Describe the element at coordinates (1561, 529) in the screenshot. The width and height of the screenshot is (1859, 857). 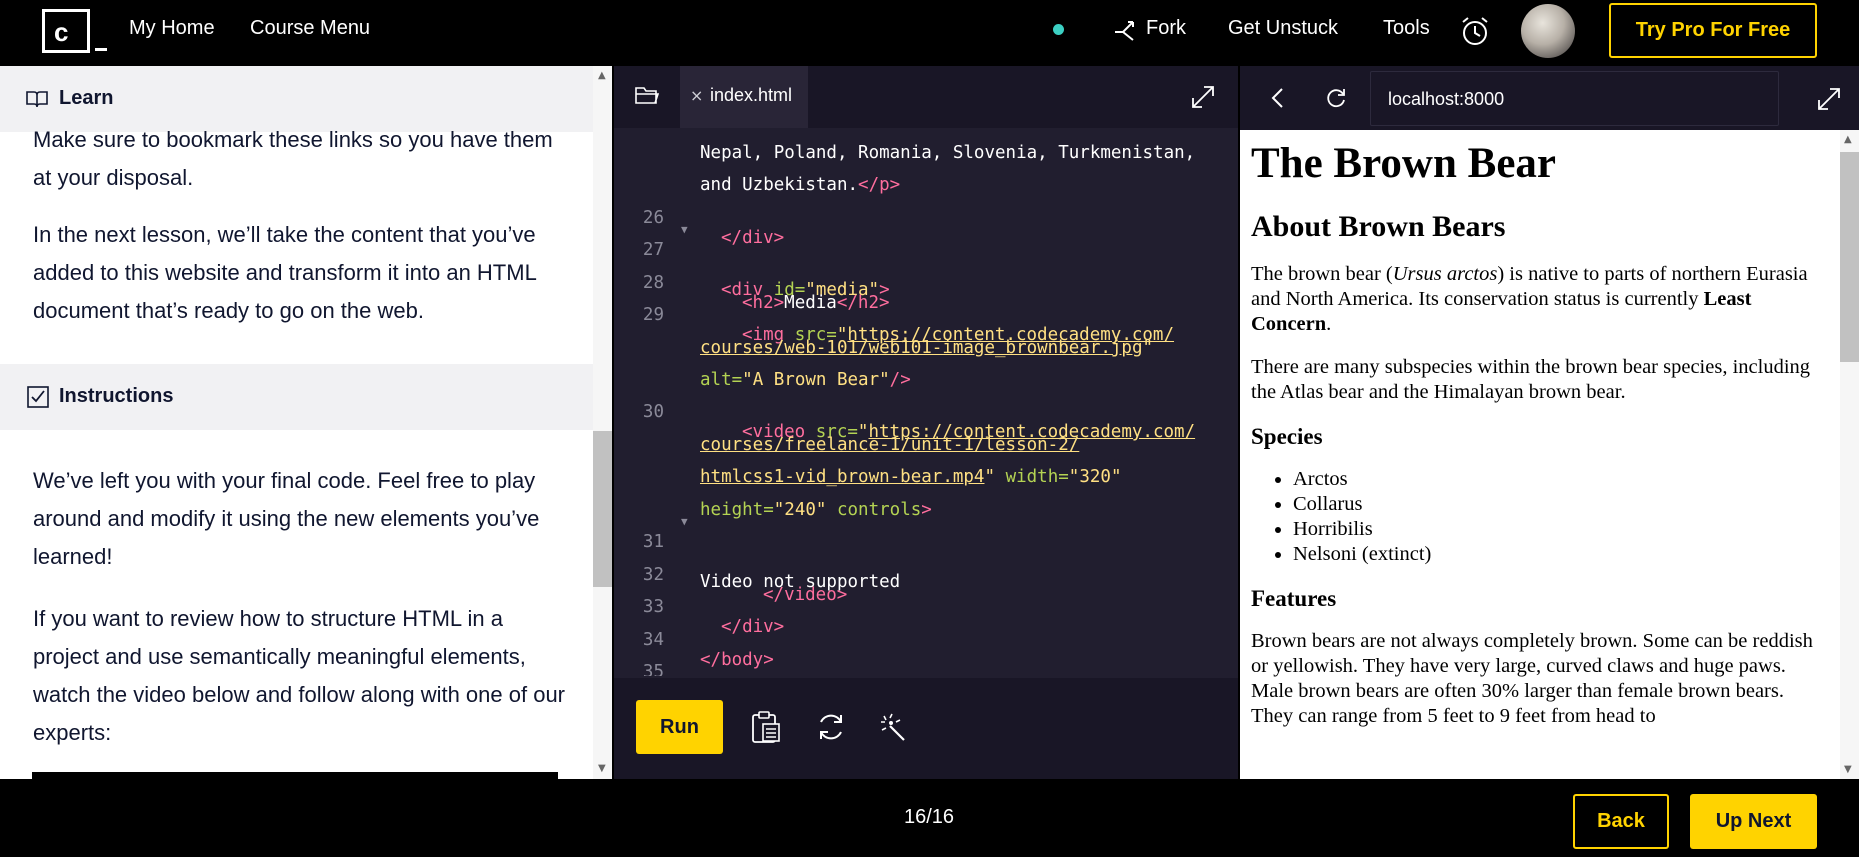
I see `list-item: Horribilis` at that location.